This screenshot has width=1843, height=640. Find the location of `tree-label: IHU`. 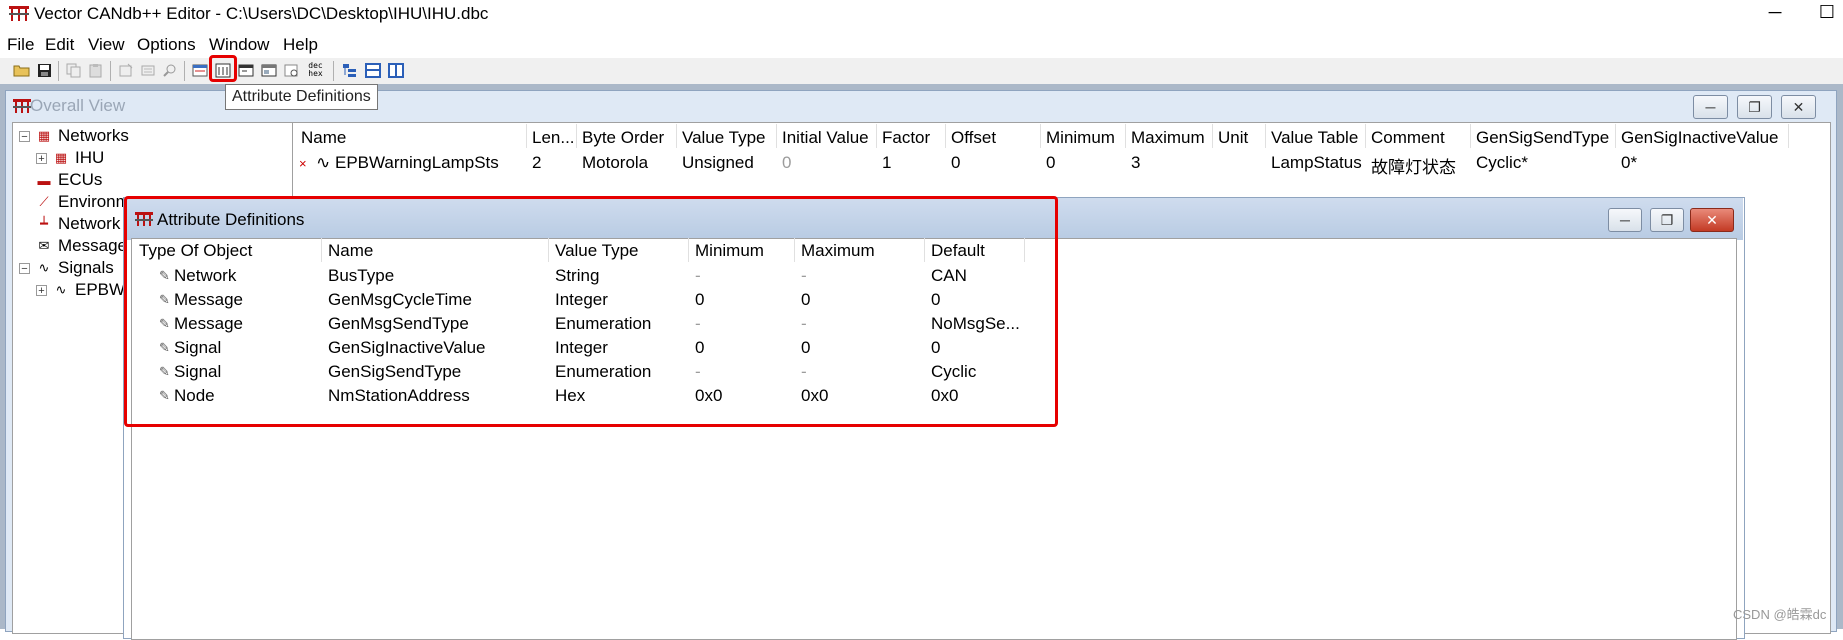

tree-label: IHU is located at coordinates (90, 157).